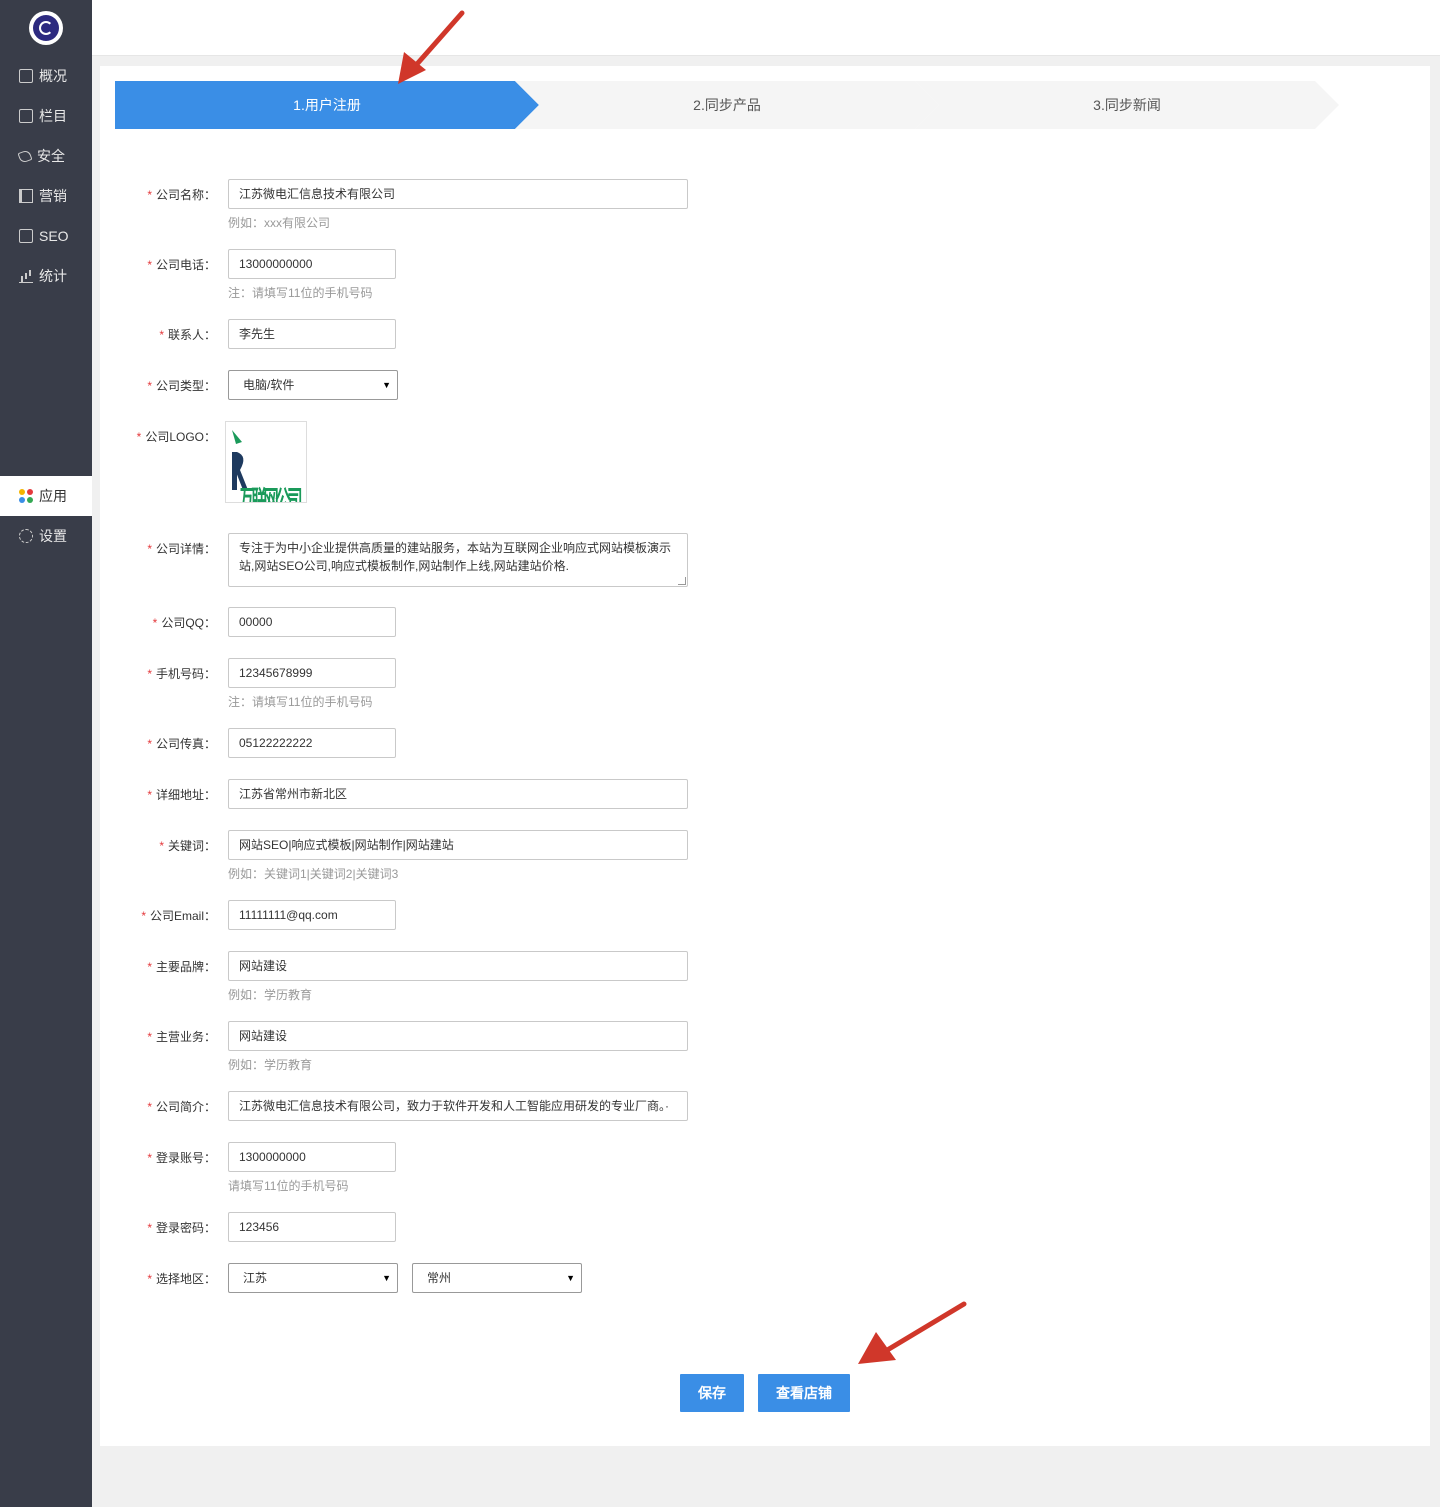  What do you see at coordinates (458, 966) in the screenshot?
I see `brand-input: 网站建设` at bounding box center [458, 966].